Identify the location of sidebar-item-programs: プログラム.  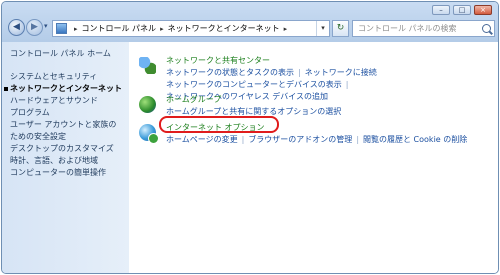
(69, 113).